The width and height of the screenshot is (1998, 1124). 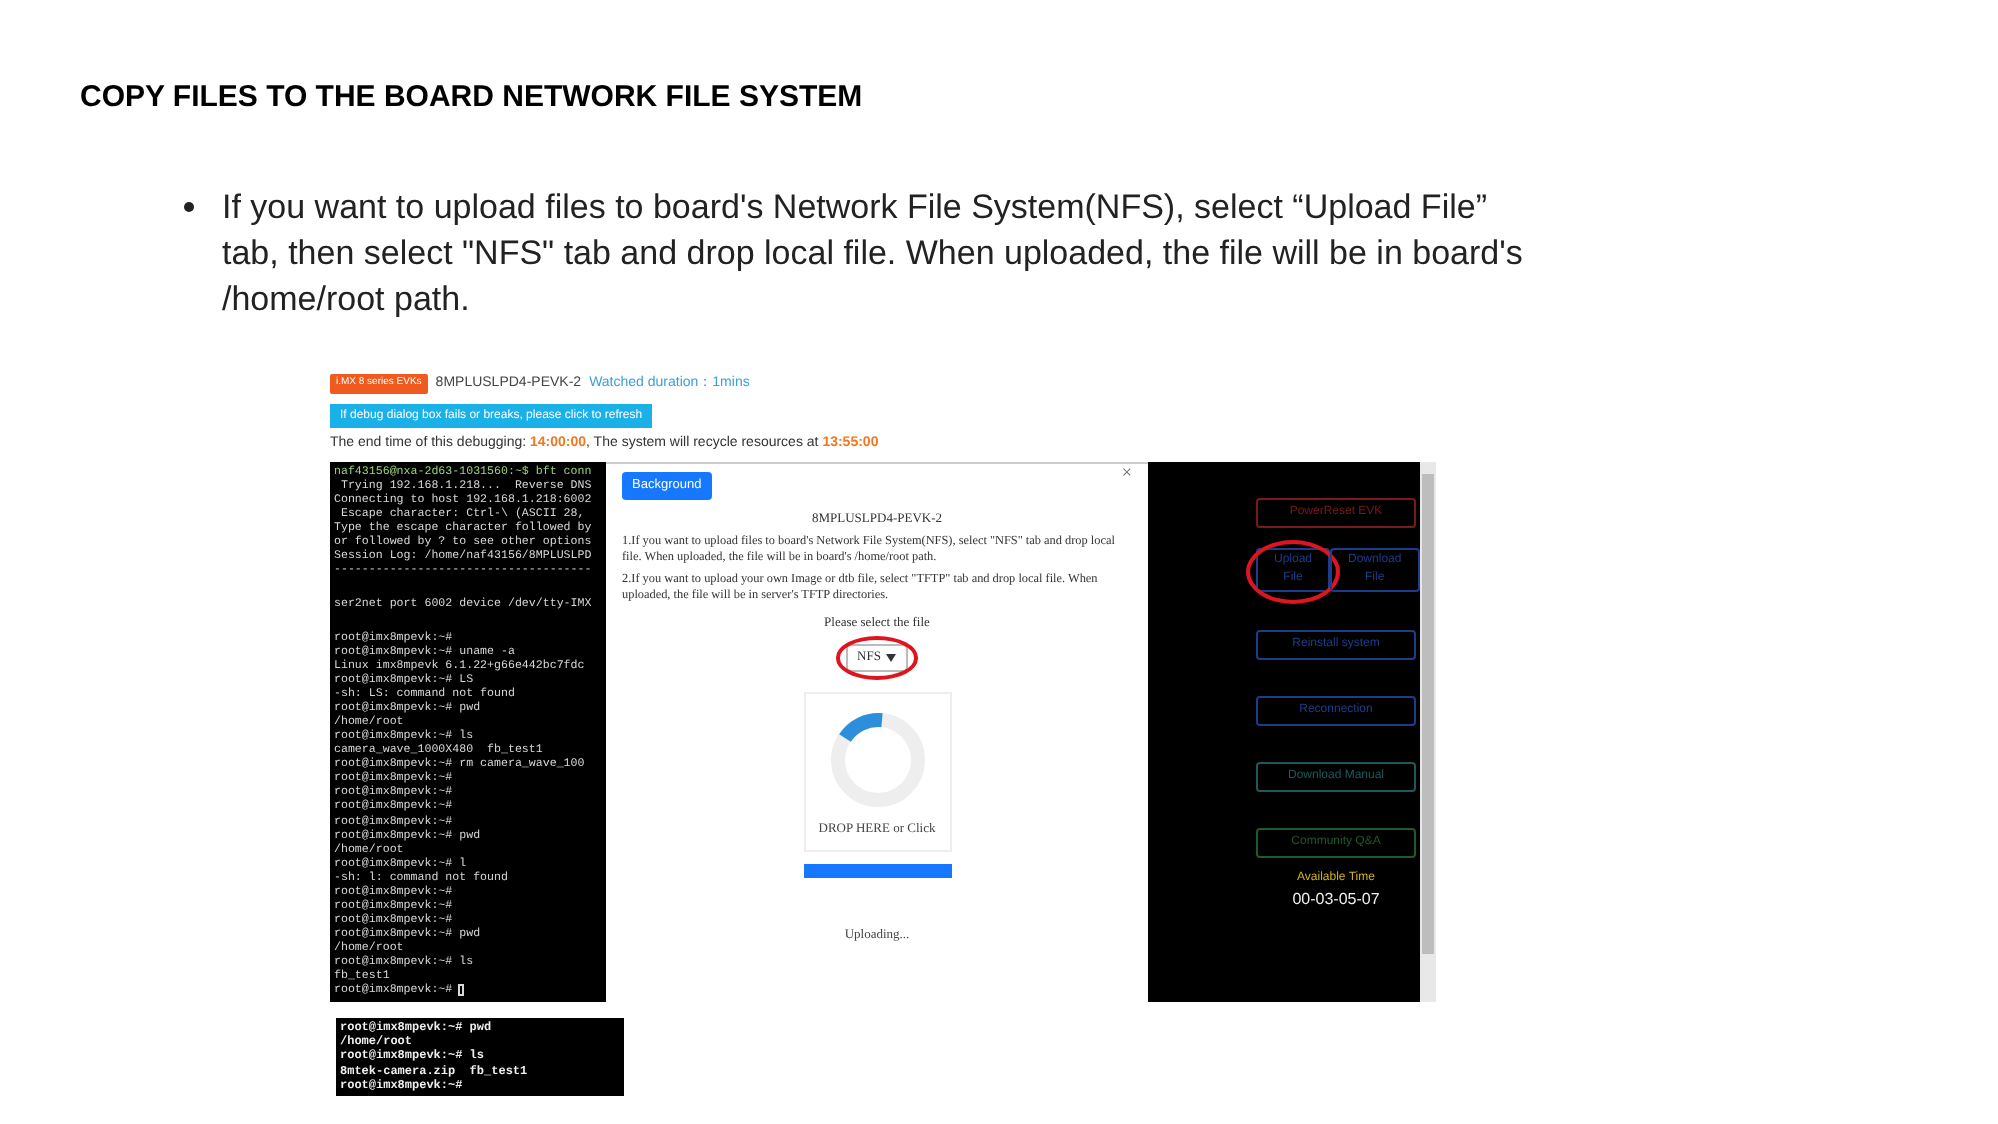 I want to click on caret-icon, so click(x=891, y=658).